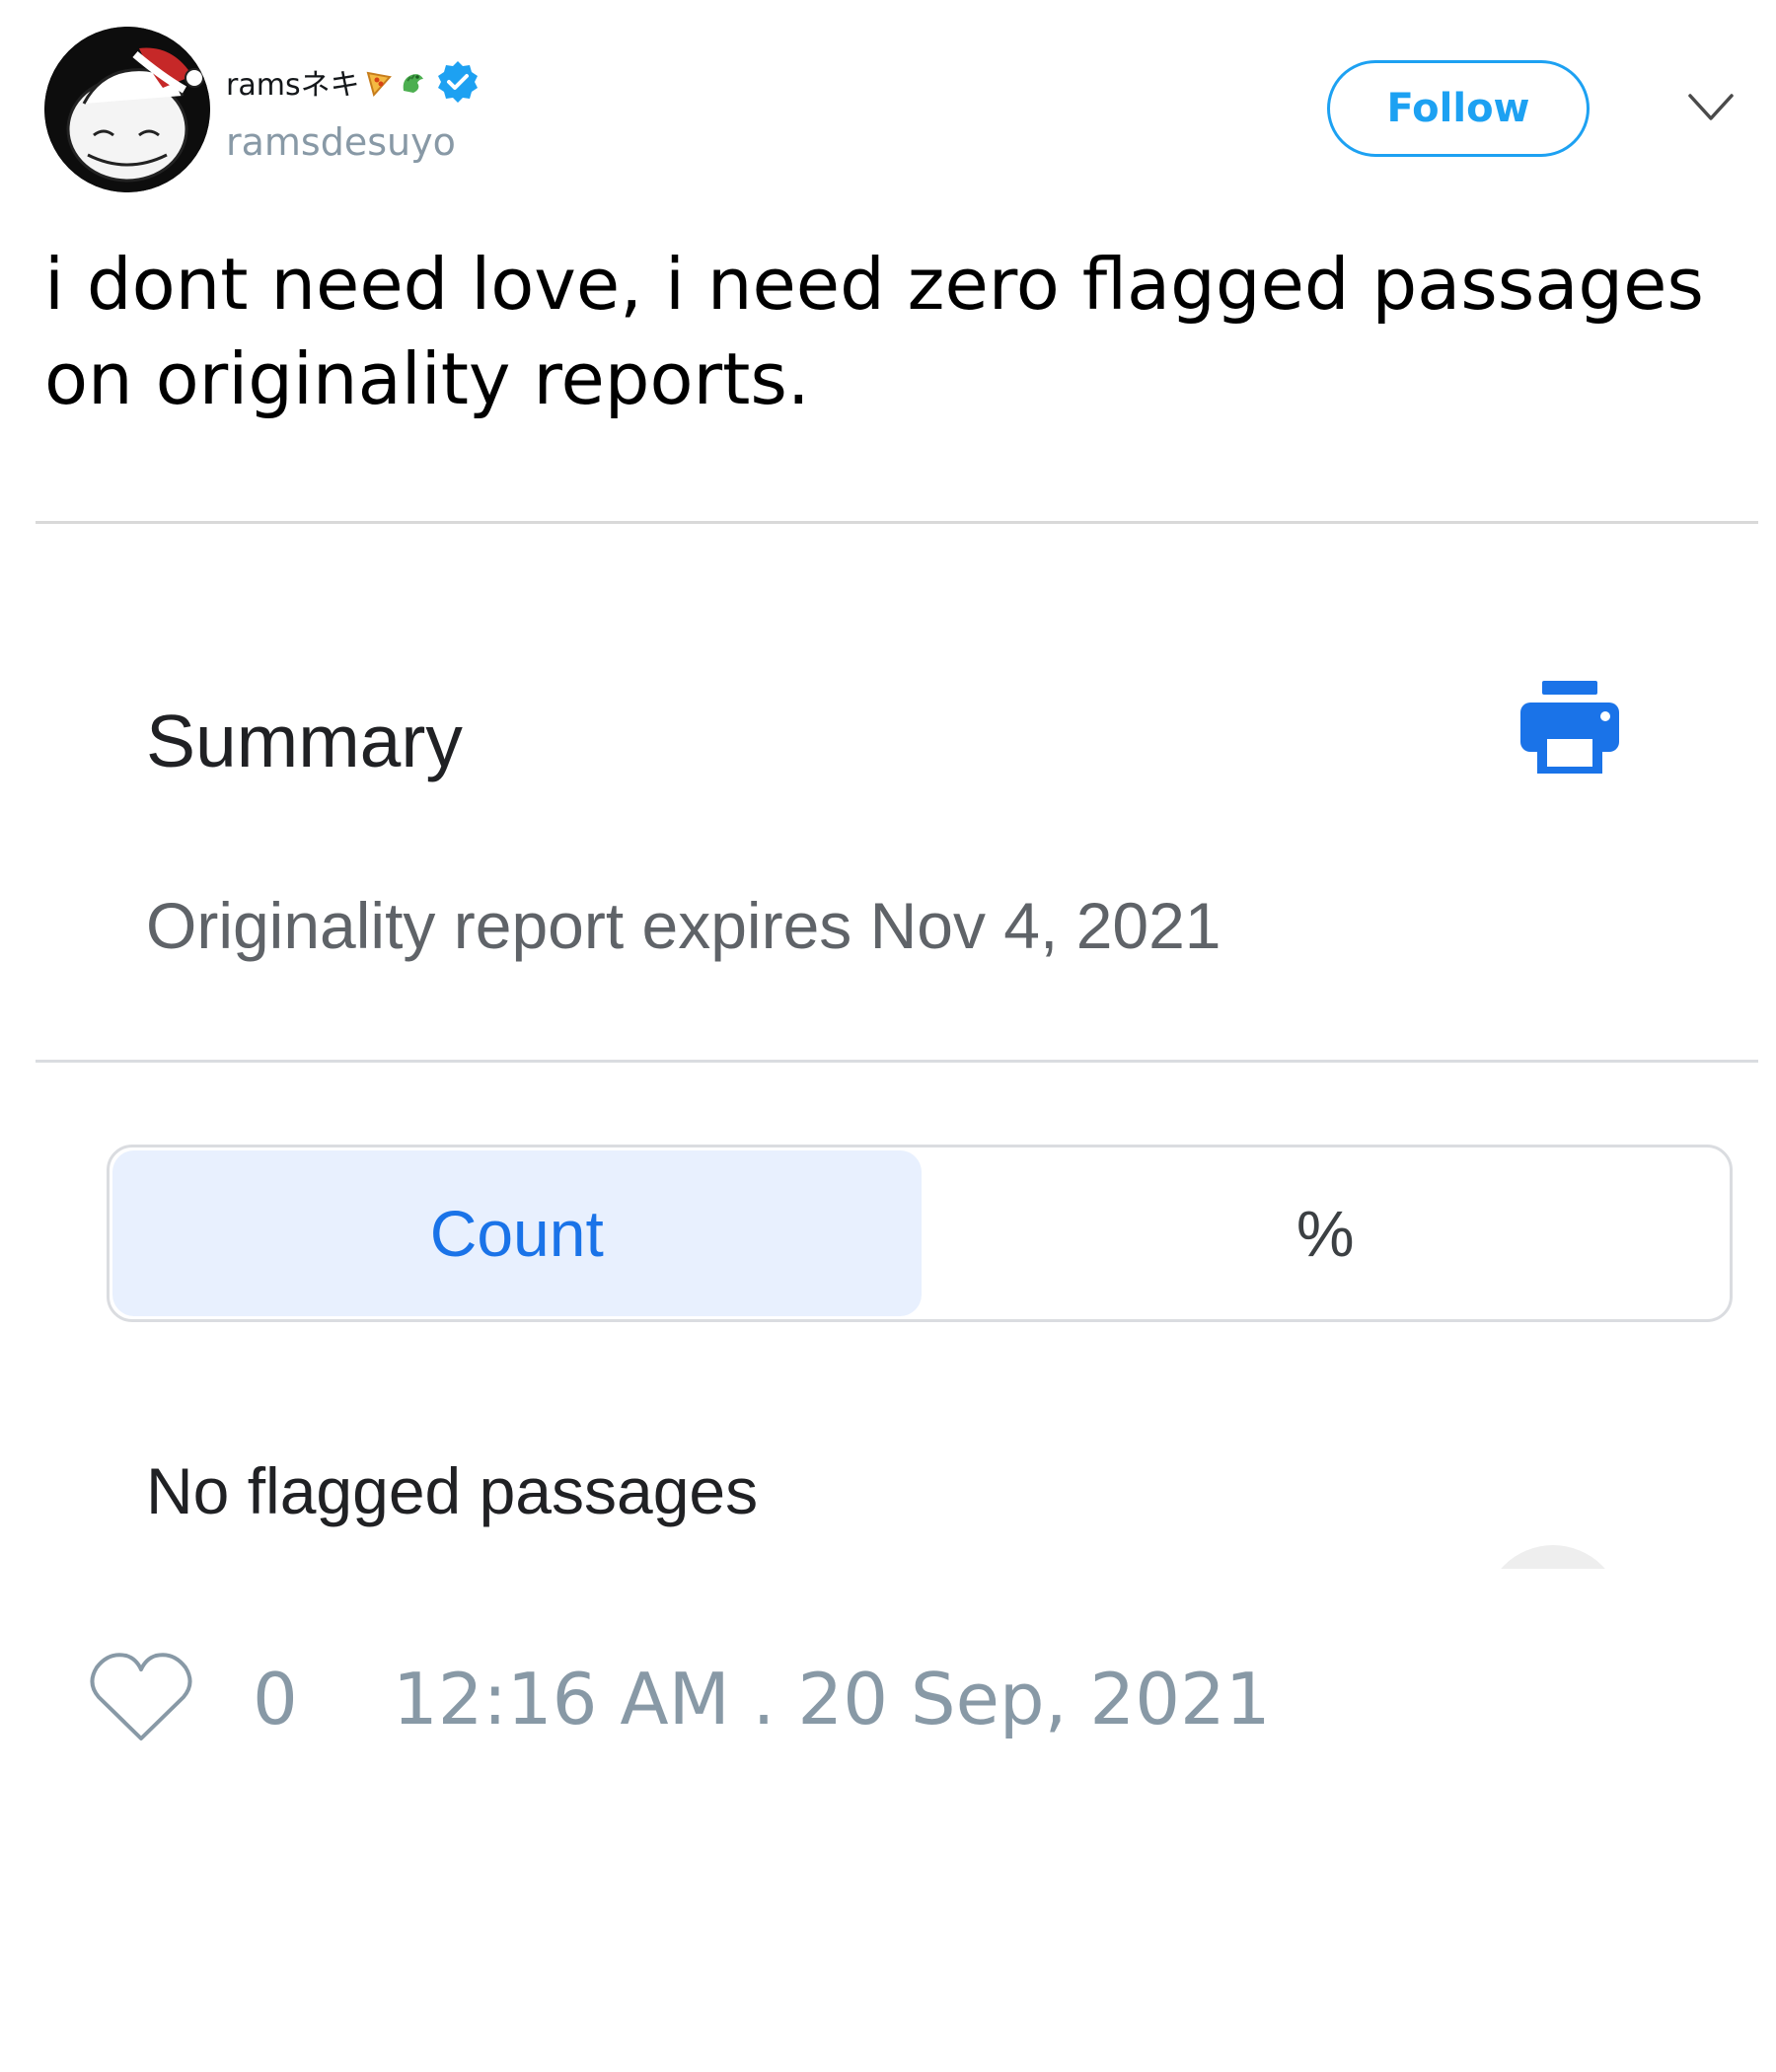  Describe the element at coordinates (1459, 109) in the screenshot. I see `follow-button: Follow` at that location.